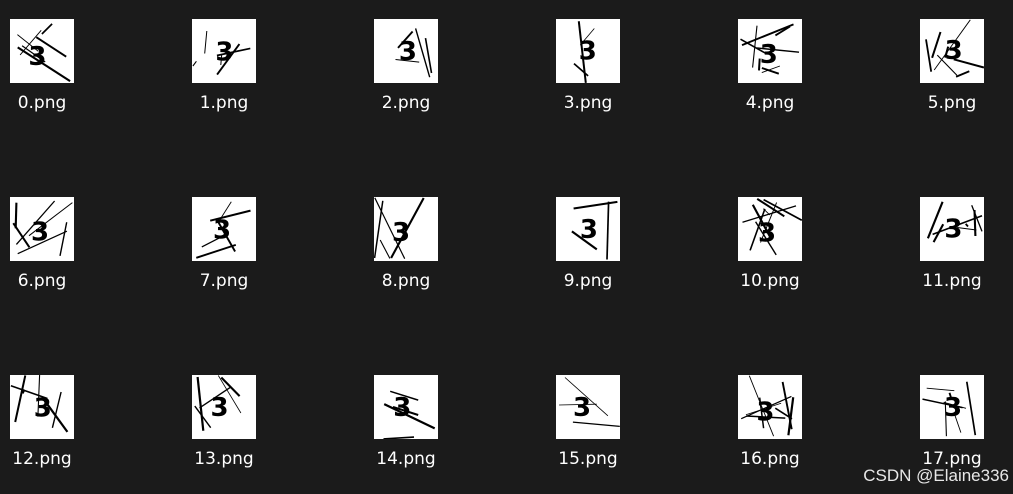 The width and height of the screenshot is (1013, 494). I want to click on file-name-label: 3.png, so click(588, 103).